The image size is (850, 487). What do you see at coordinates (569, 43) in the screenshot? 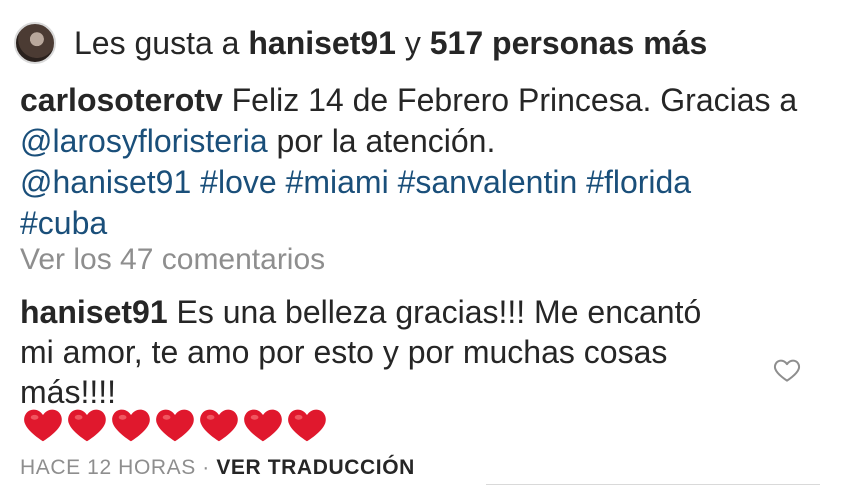
I see `likes-count-link: 517 personas más` at bounding box center [569, 43].